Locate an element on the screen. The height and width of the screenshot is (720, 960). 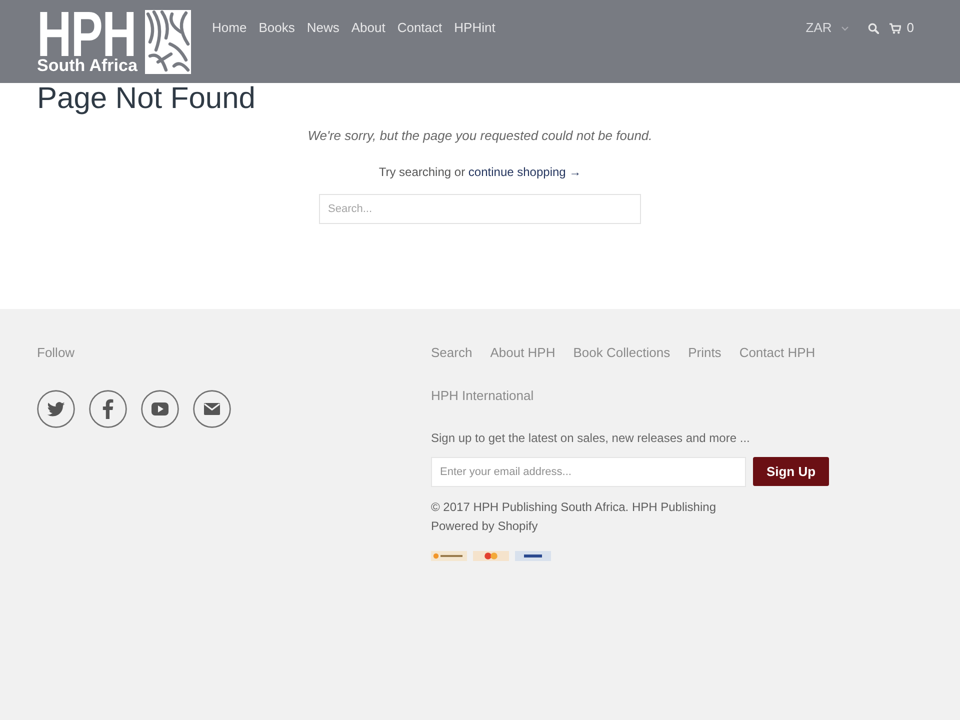
sign-up-button: Sign Up is located at coordinates (791, 471).